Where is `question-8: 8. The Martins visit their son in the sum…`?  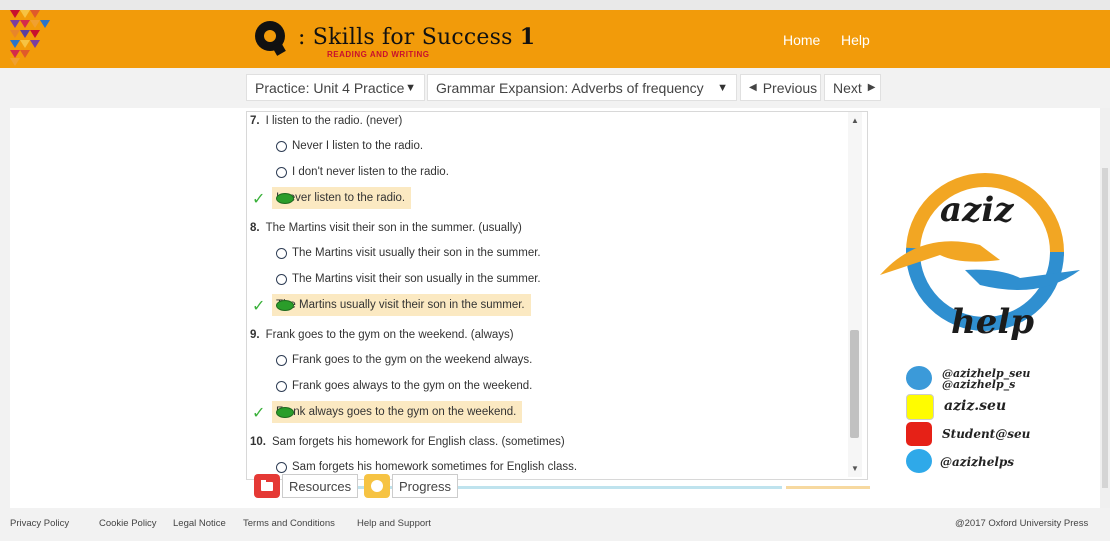
question-8: 8. The Martins visit their son in the sum… is located at coordinates (386, 228).